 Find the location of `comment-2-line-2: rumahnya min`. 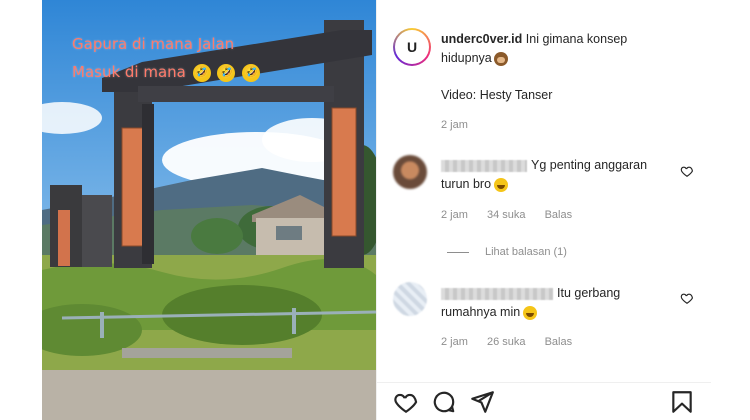

comment-2-line-2: rumahnya min is located at coordinates (481, 312).